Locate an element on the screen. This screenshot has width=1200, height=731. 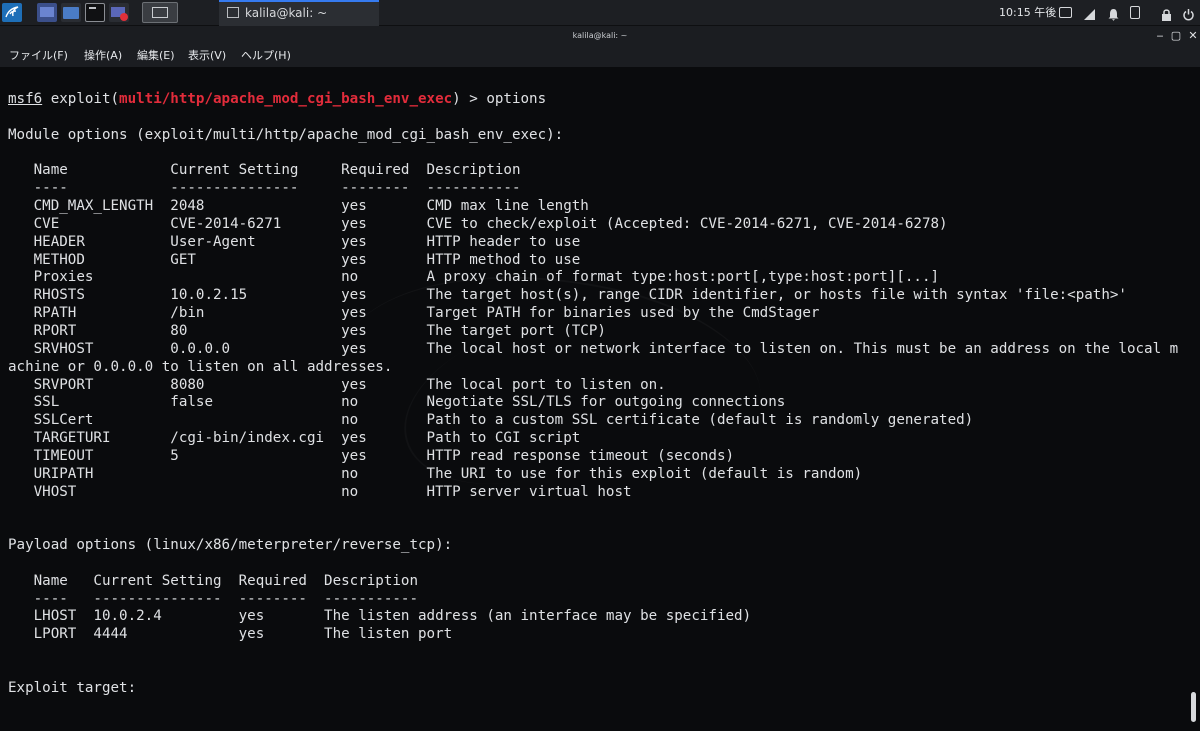
menu-help: ヘルプ(H) is located at coordinates (266, 56).